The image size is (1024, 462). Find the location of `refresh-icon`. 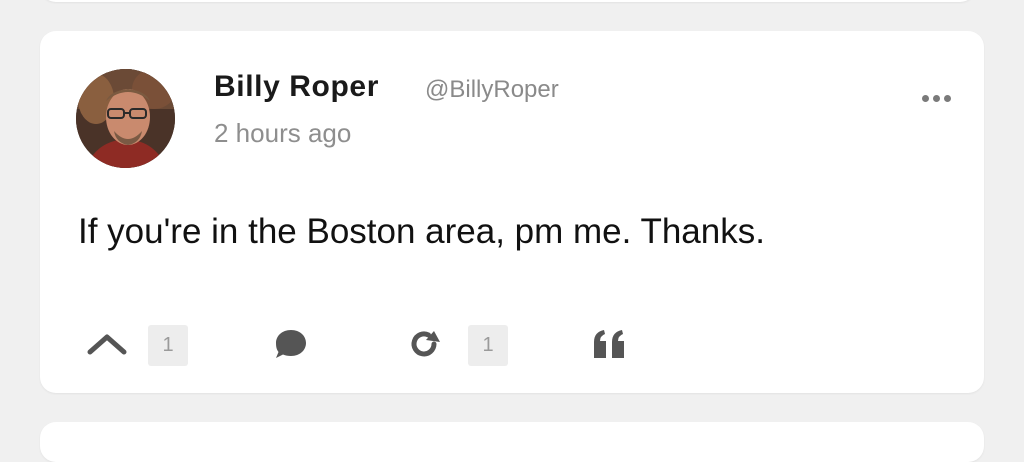

refresh-icon is located at coordinates (425, 344).